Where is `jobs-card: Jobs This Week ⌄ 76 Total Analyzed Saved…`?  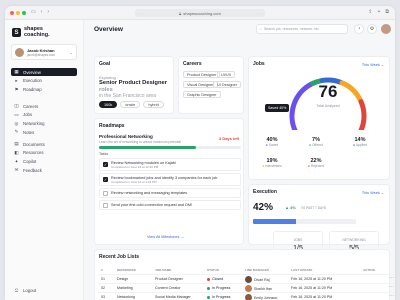 jobs-card: Jobs This Week ⌄ 76 Total Analyzed Saved… is located at coordinates (319, 118).